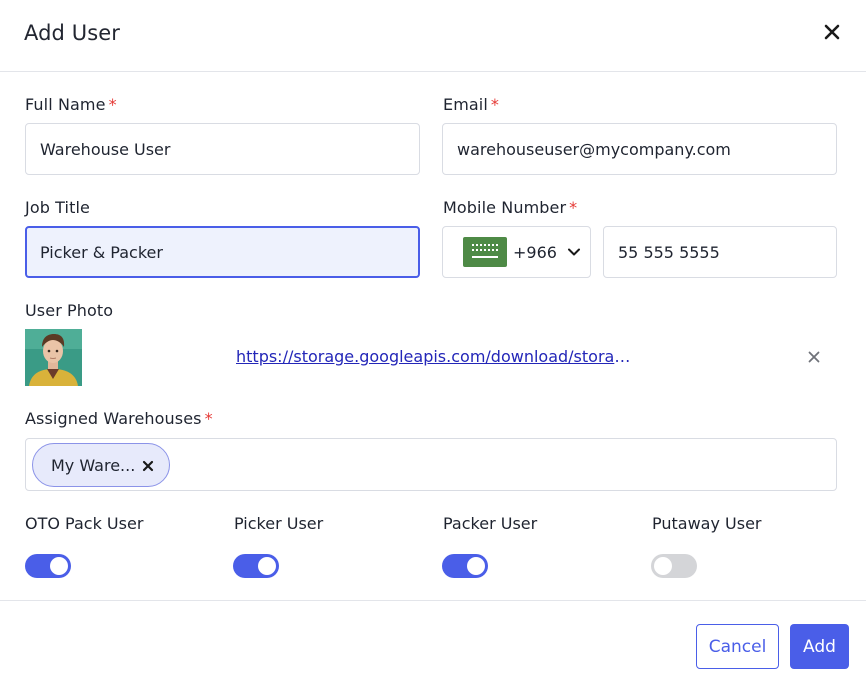  What do you see at coordinates (433, 600) in the screenshot?
I see `footer-divider` at bounding box center [433, 600].